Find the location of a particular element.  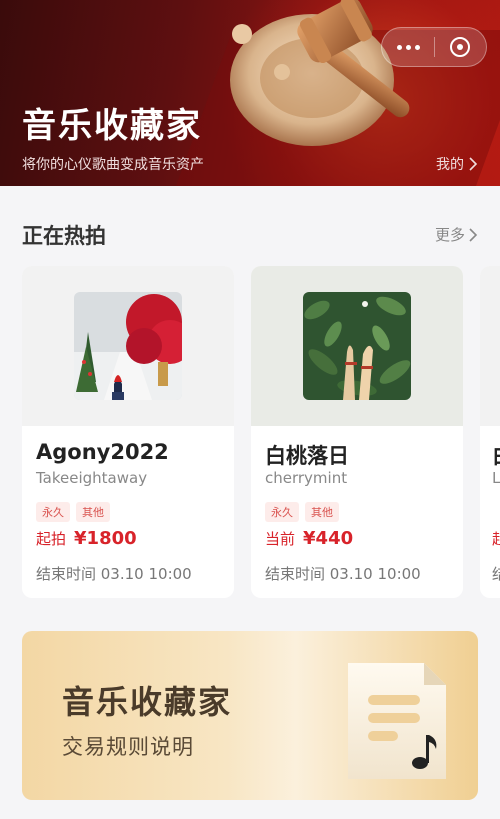

document-music-icon is located at coordinates (397, 721).